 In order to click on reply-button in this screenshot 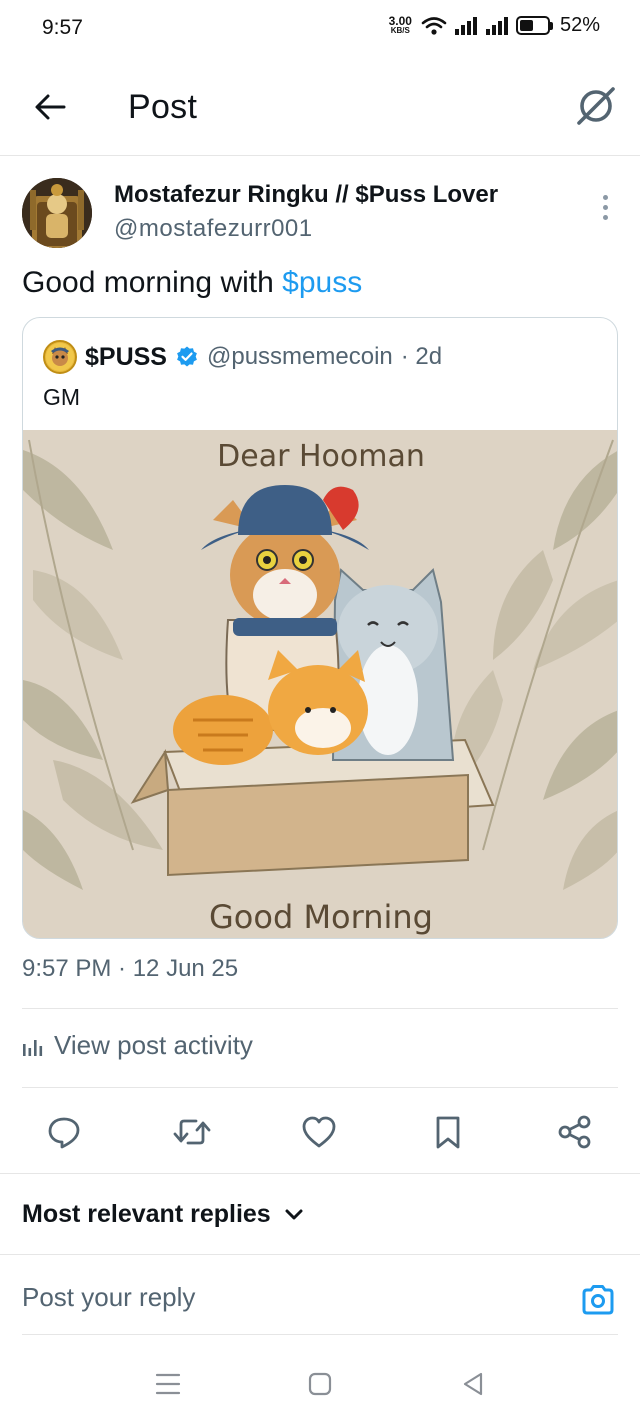, I will do `click(64, 1132)`.